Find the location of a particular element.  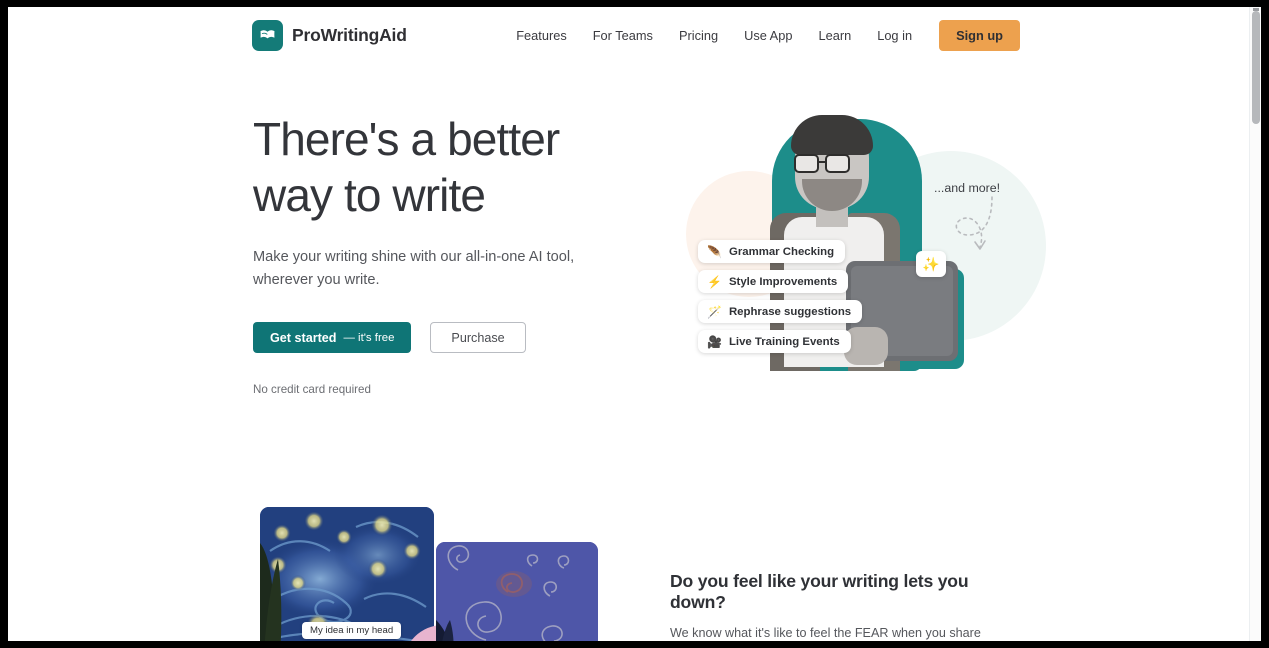

sign-up-button: Sign up is located at coordinates (979, 35).